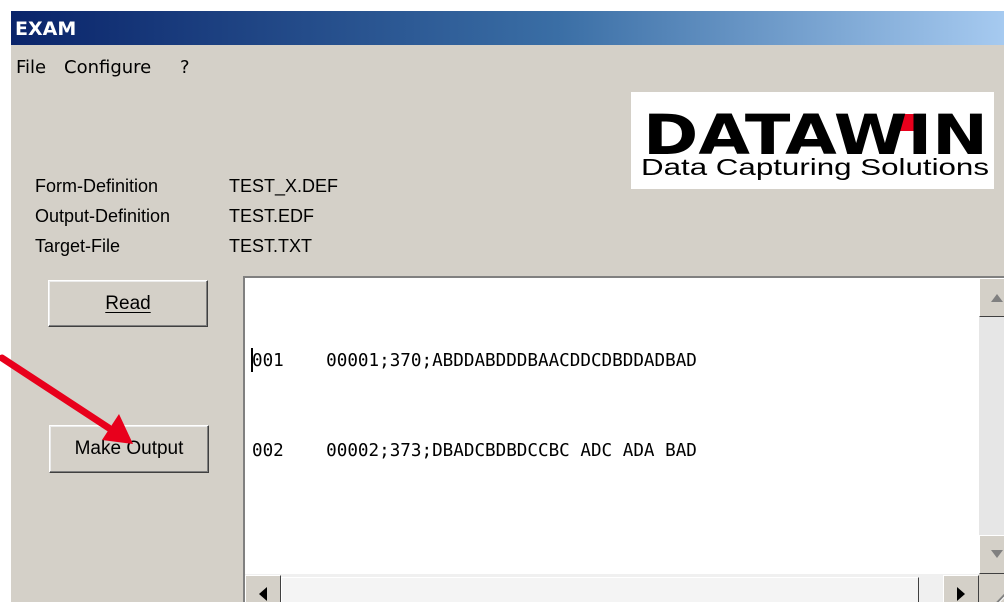 This screenshot has width=1004, height=602. What do you see at coordinates (66, 399) in the screenshot?
I see `annotation-arrow-icon` at bounding box center [66, 399].